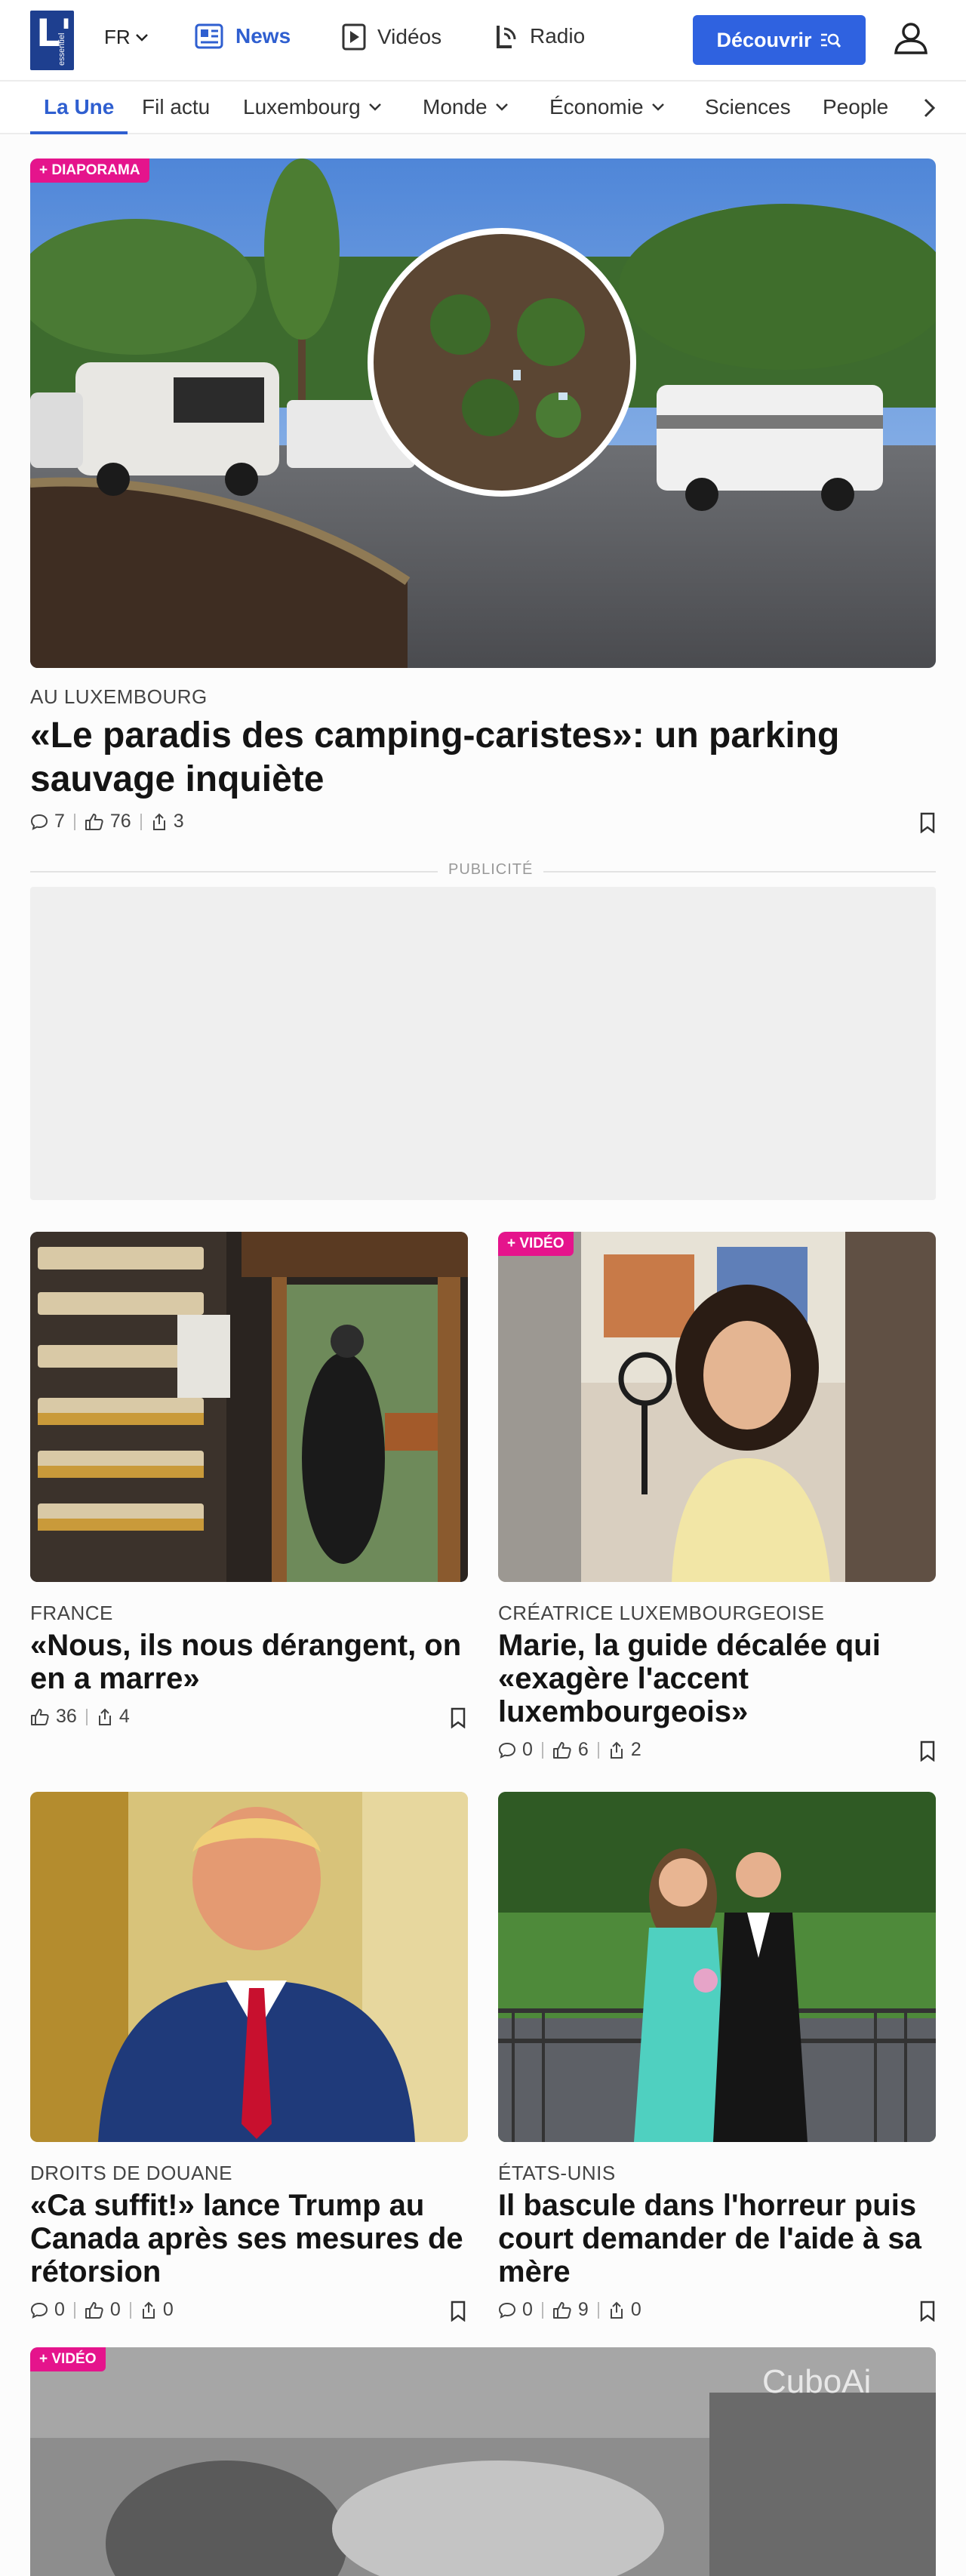 The width and height of the screenshot is (966, 2576). What do you see at coordinates (483, 1043) in the screenshot?
I see `ad-placeholder` at bounding box center [483, 1043].